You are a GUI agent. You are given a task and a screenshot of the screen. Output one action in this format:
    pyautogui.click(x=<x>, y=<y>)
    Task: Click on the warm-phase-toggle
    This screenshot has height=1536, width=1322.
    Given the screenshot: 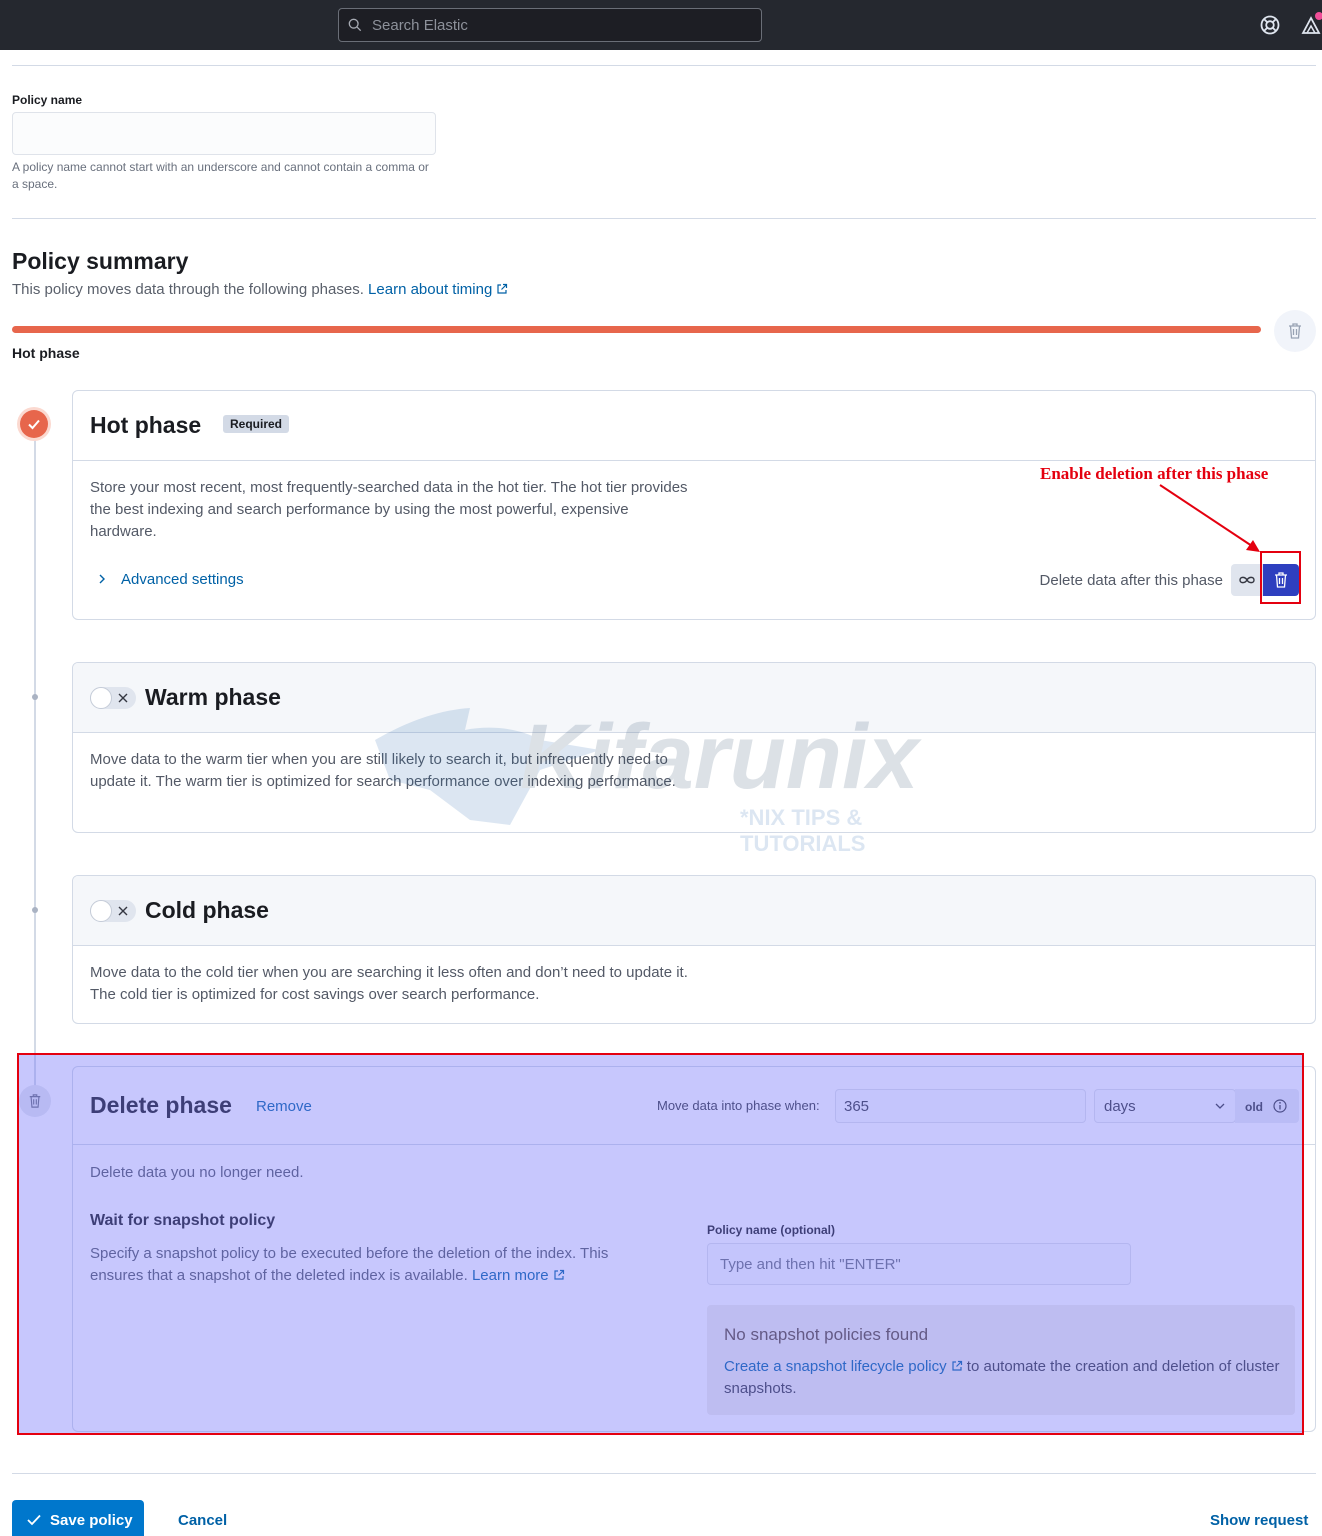 What is the action you would take?
    pyautogui.click(x=113, y=698)
    